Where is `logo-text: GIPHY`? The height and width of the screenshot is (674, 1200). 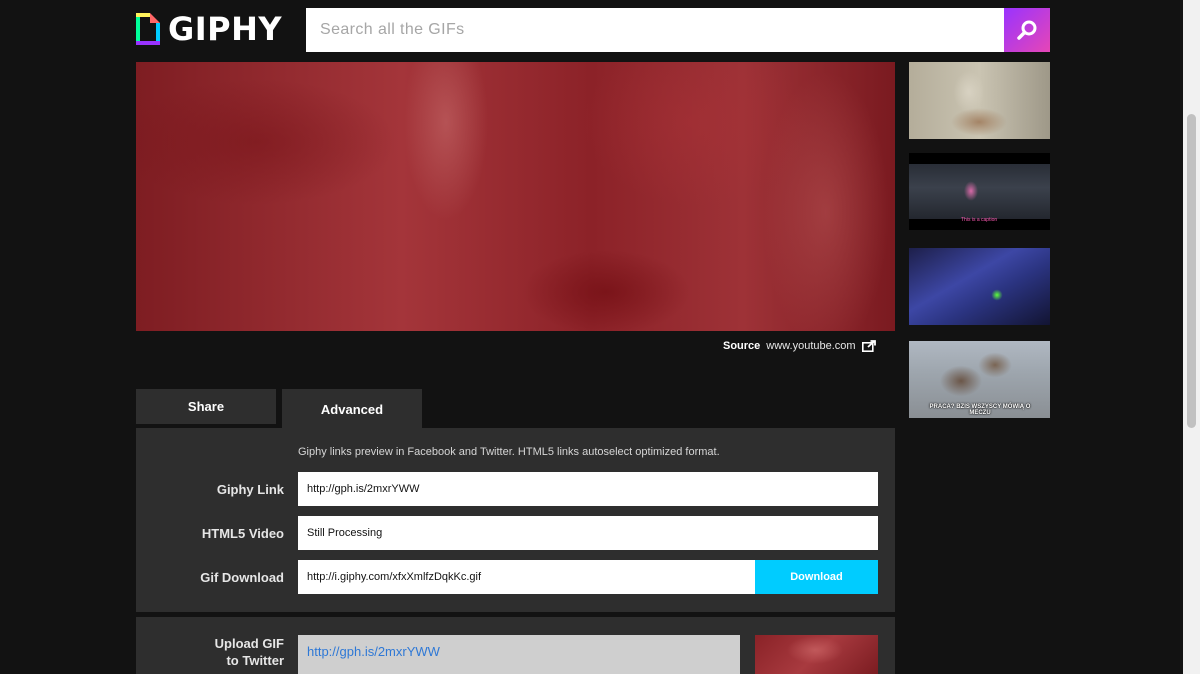 logo-text: GIPHY is located at coordinates (225, 29).